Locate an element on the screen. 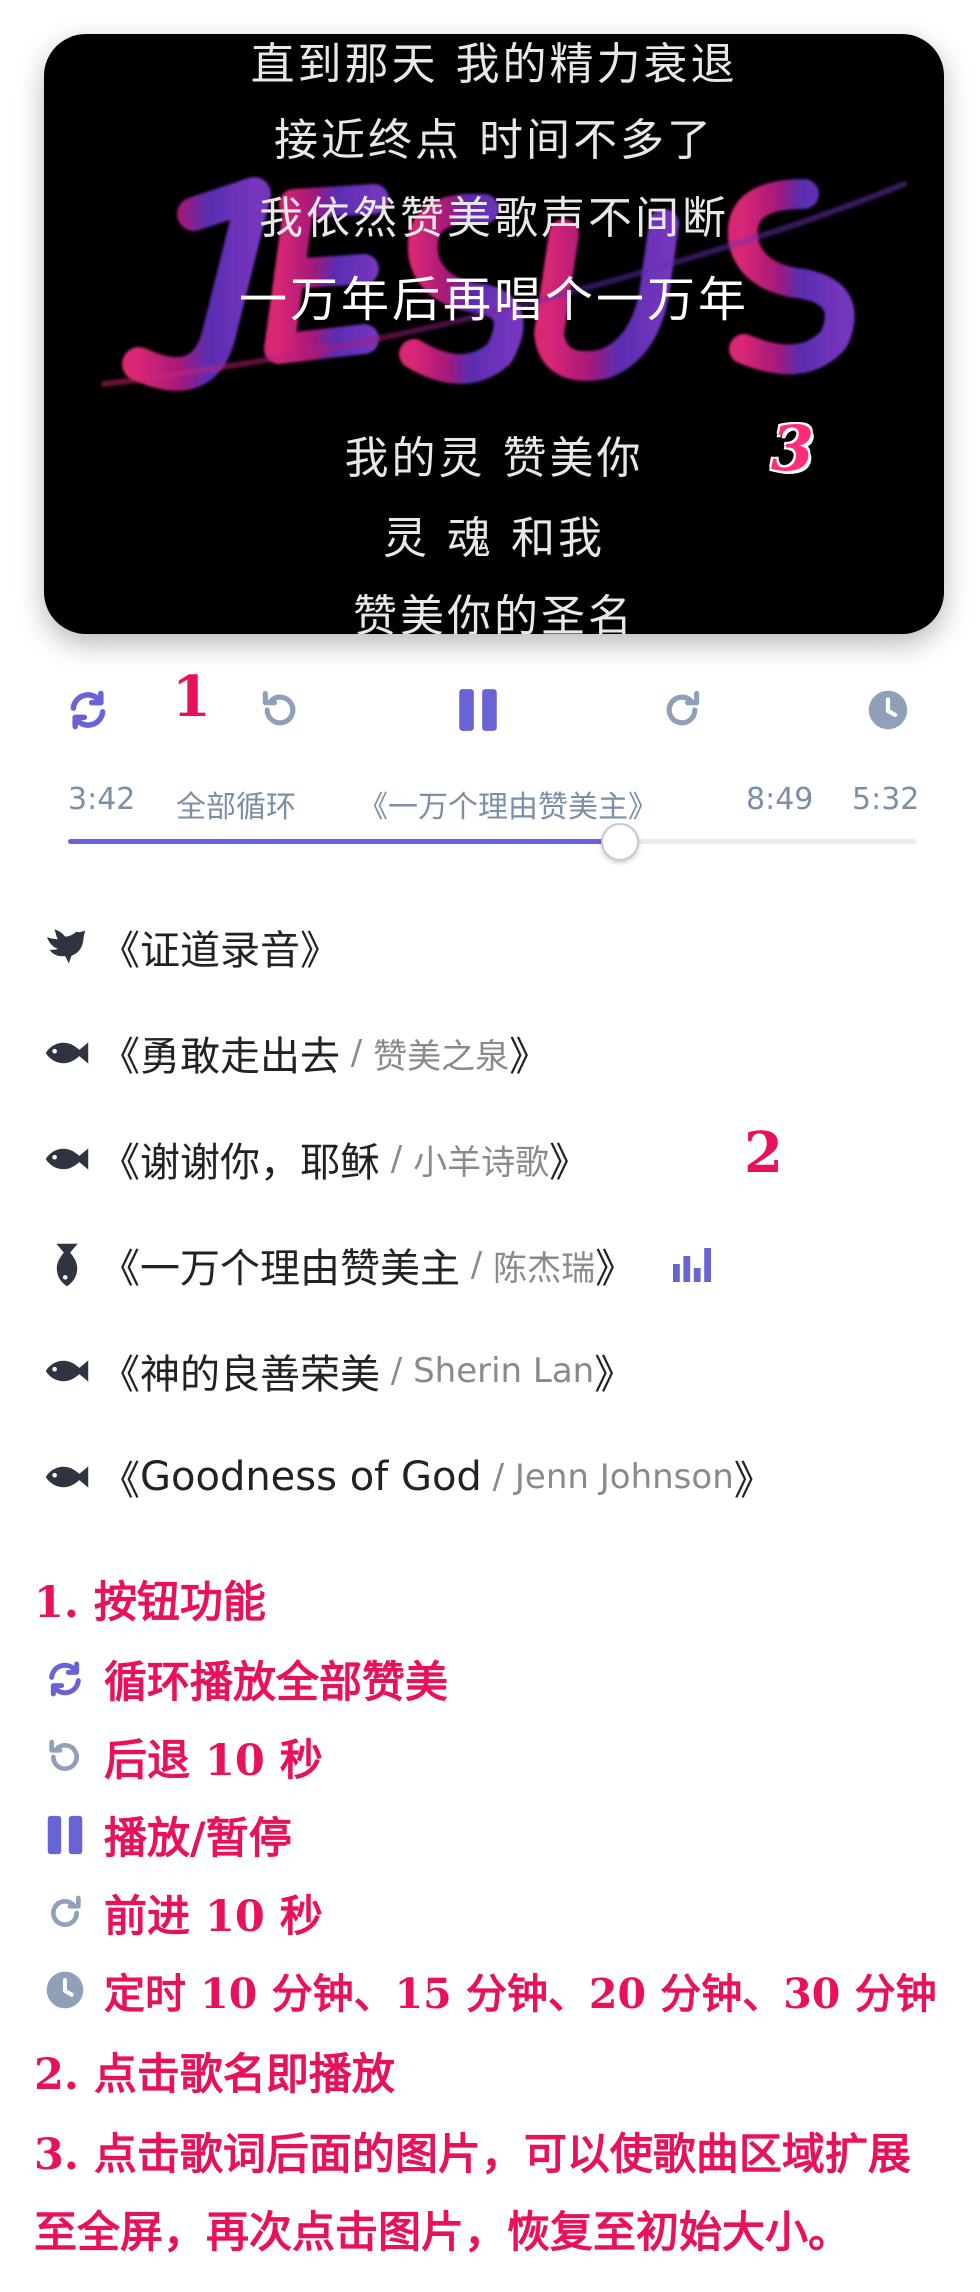 Image resolution: width=980 pixels, height=2292 pixels. song-artist: 陈杰瑞 is located at coordinates (544, 1268).